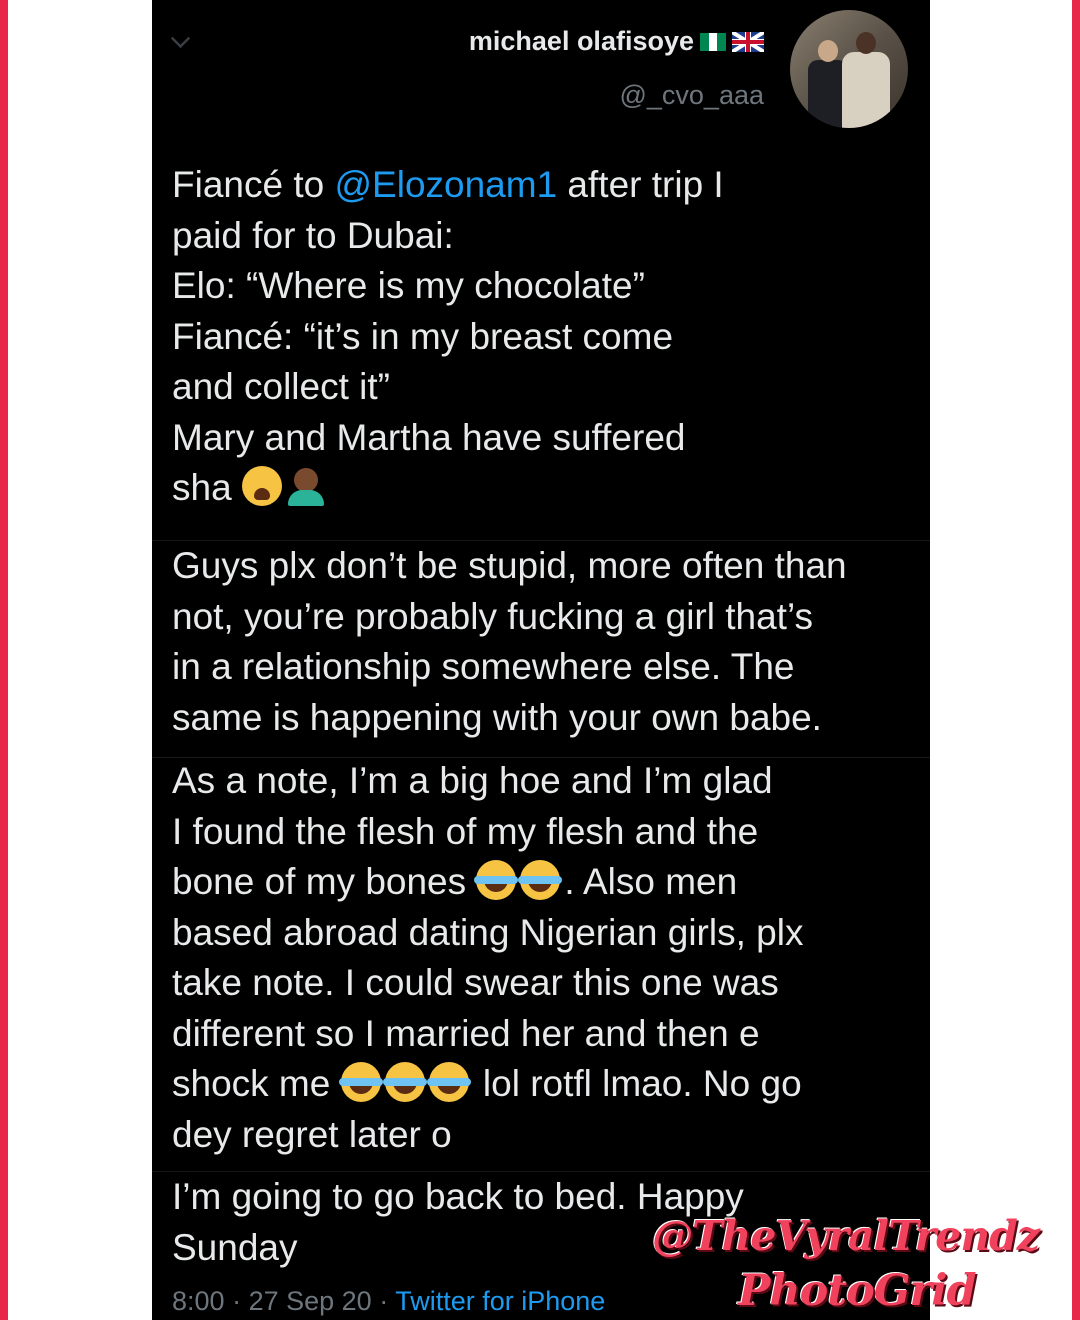 The image size is (1080, 1320). I want to click on tweet-time: 8:00, so click(198, 1301).